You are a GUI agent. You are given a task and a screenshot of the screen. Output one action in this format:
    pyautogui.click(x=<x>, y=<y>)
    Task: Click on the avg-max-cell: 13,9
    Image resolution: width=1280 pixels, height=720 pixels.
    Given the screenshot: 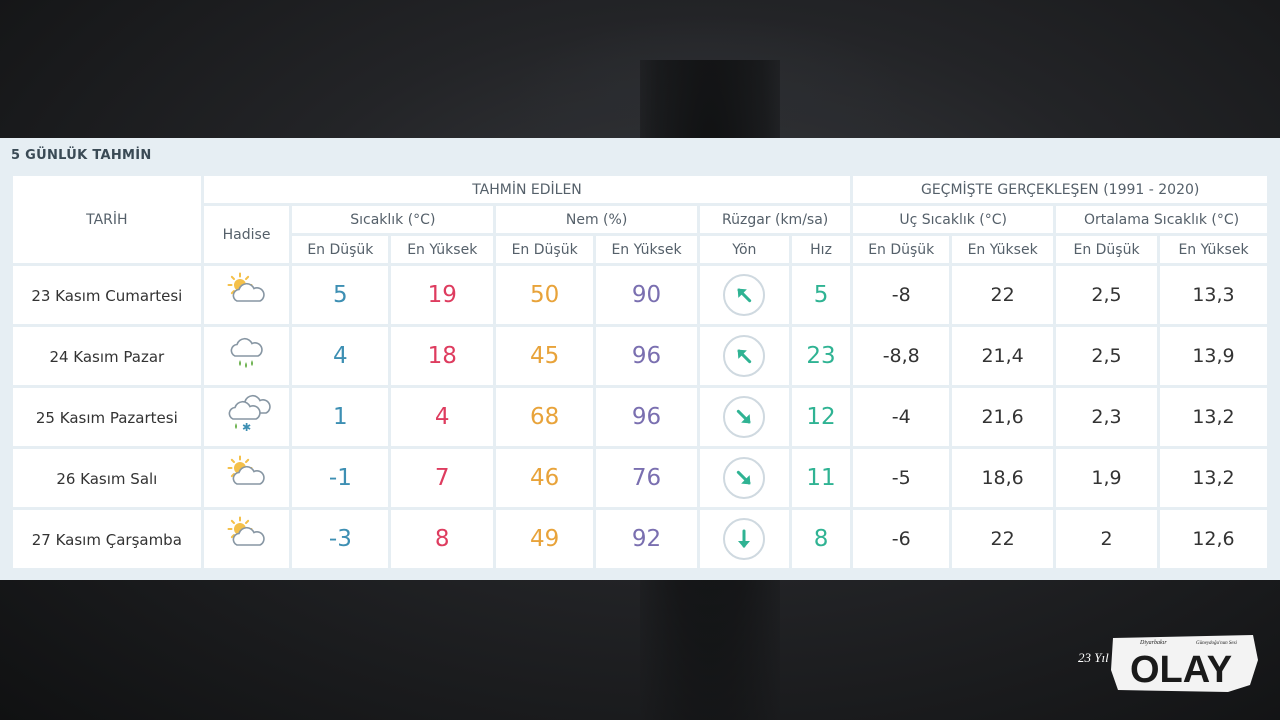 What is the action you would take?
    pyautogui.click(x=1213, y=356)
    